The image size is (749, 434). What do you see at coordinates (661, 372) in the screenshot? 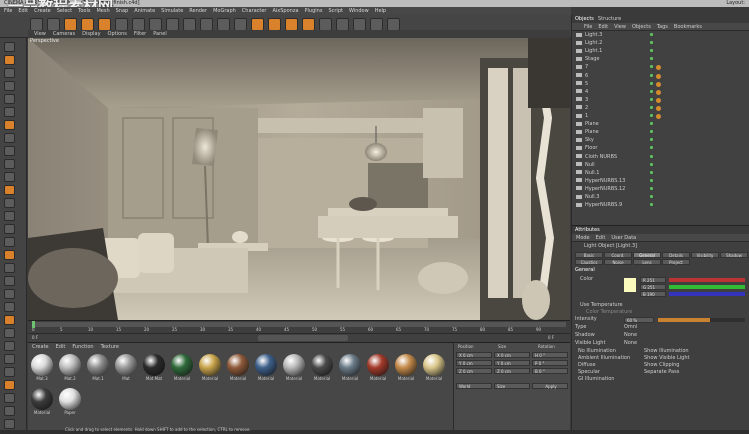
I see `checkbox-right: Separate Pass` at bounding box center [661, 372].